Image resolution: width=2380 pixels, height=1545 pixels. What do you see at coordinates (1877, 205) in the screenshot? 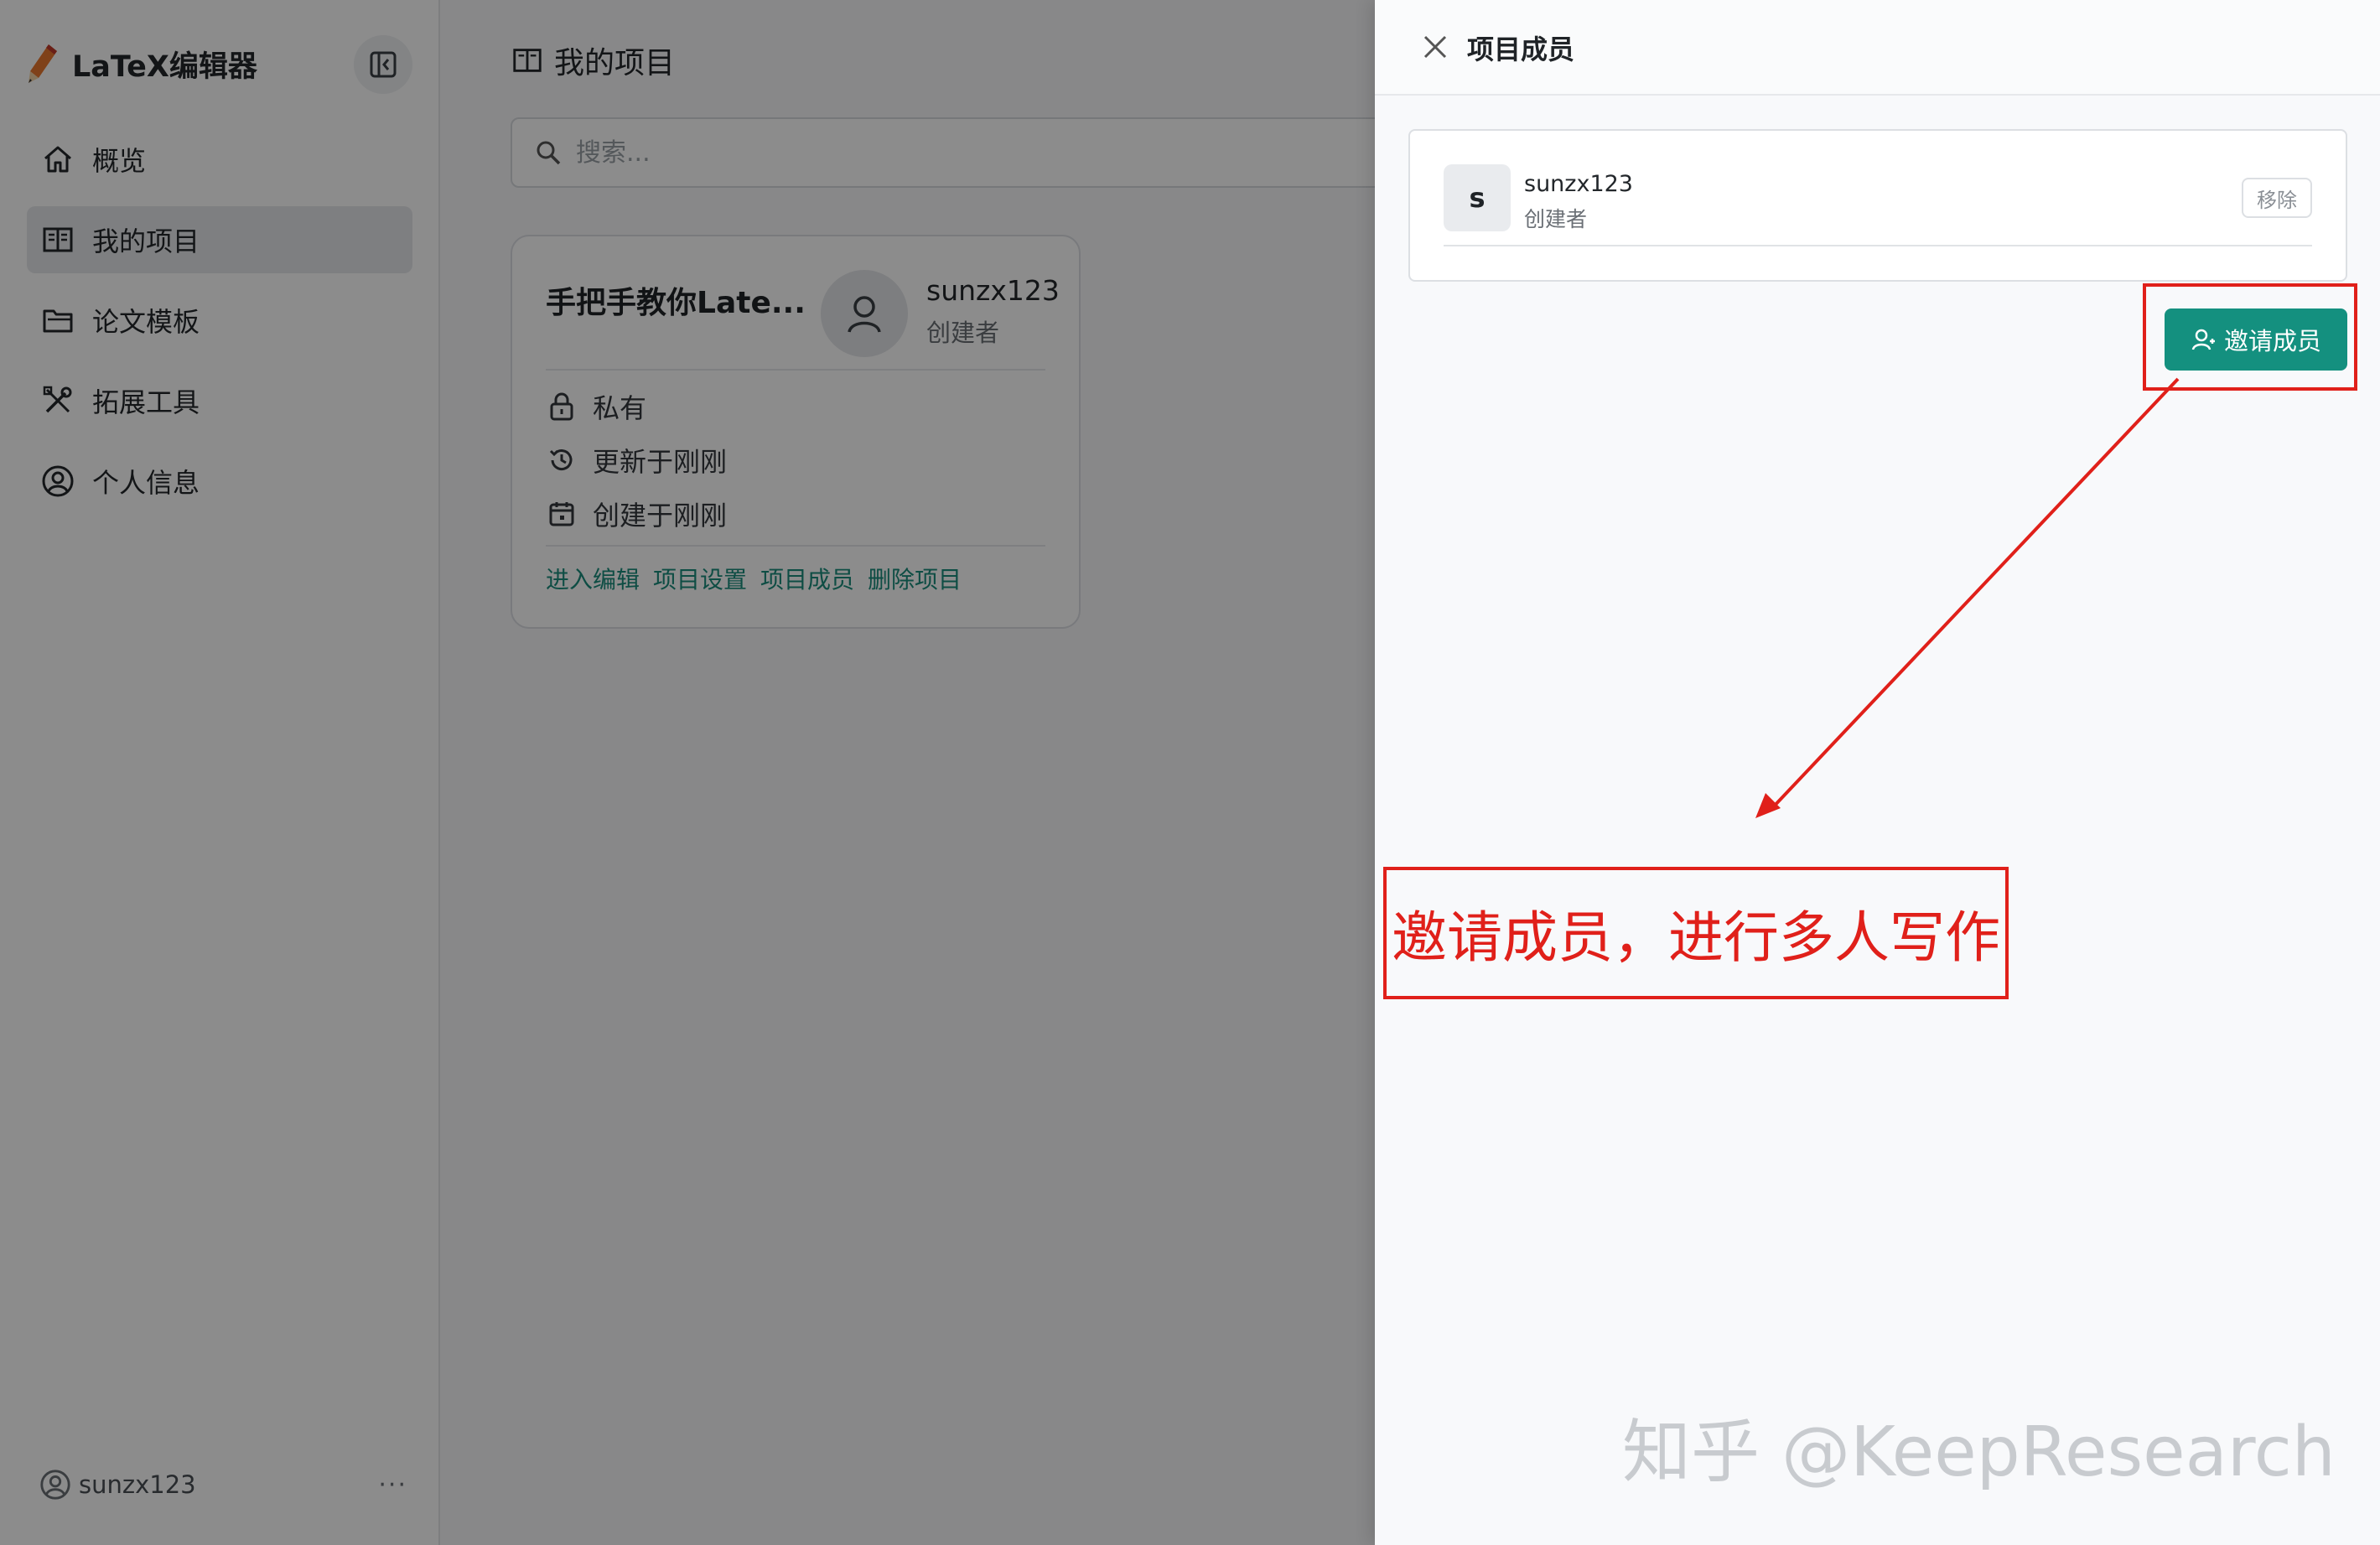
I see `member-list: s sunzx123 创建者 移除` at bounding box center [1877, 205].